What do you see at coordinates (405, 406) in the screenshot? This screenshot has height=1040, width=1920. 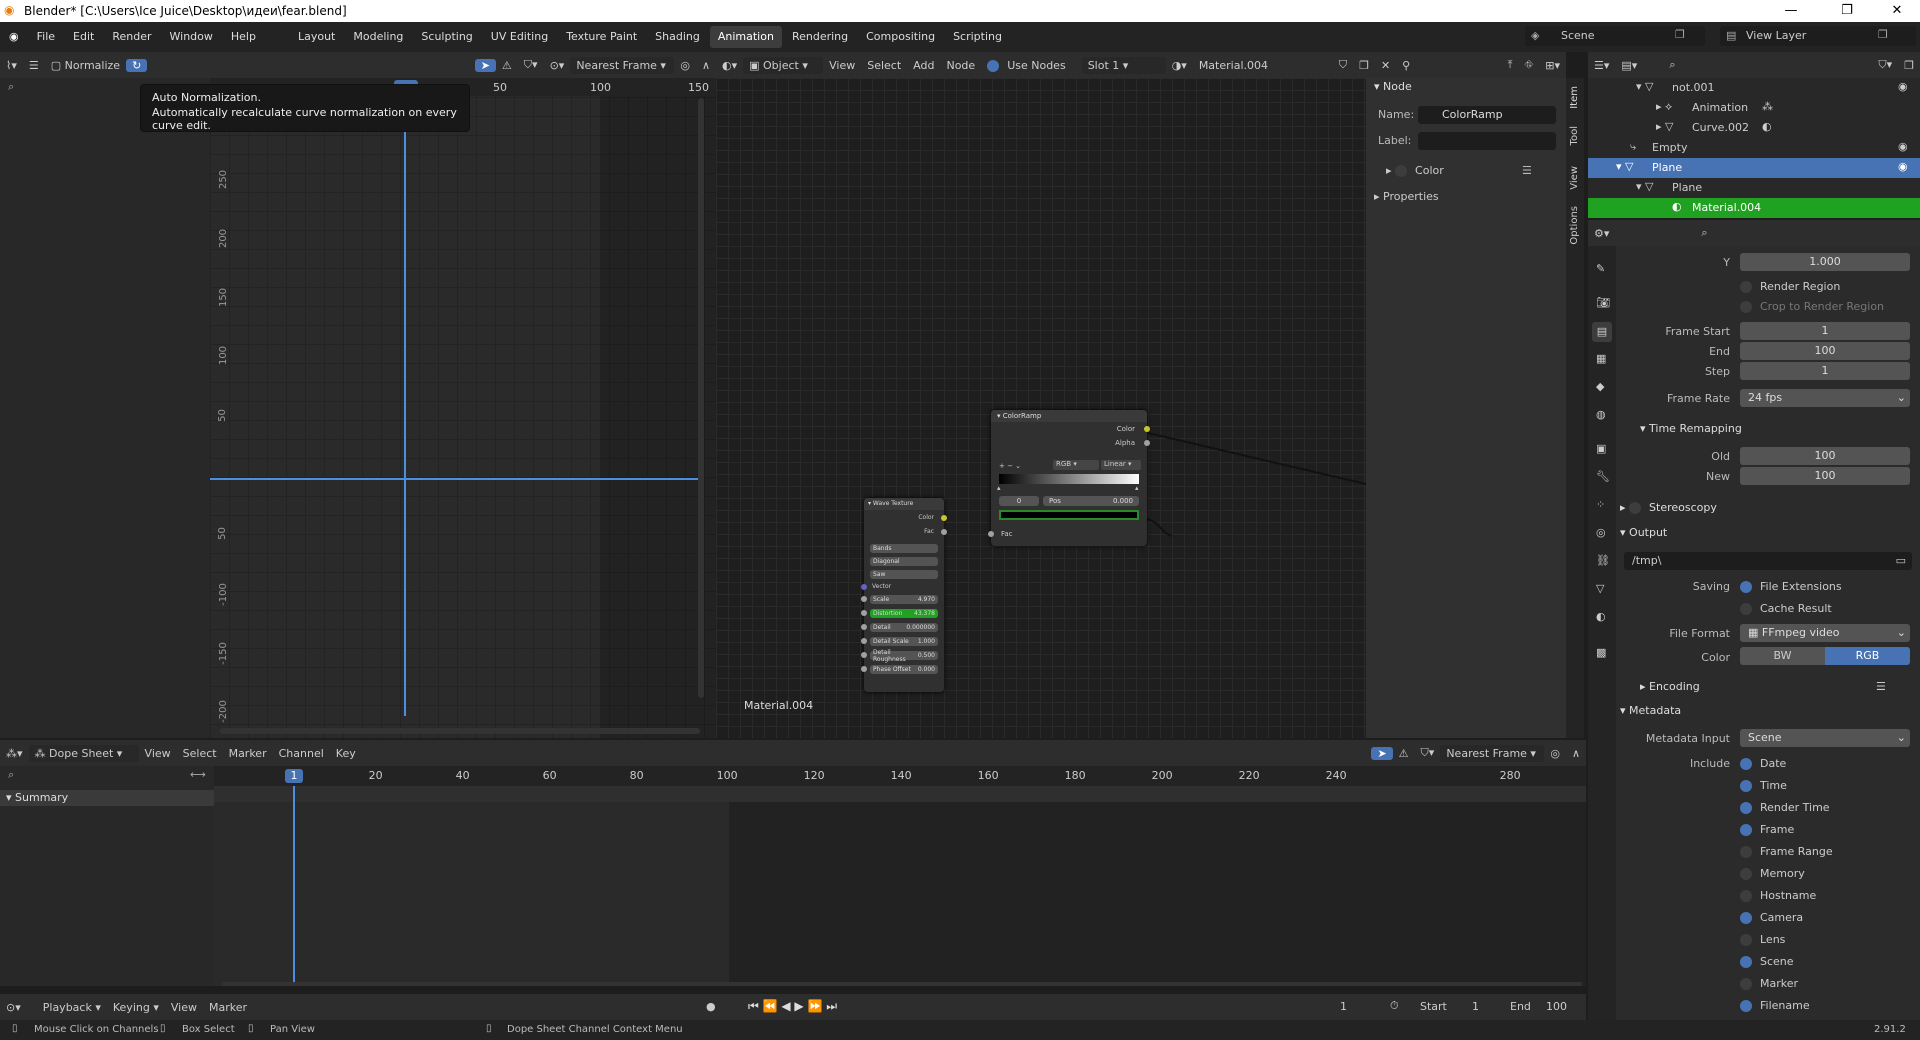 I see `playhead-line` at bounding box center [405, 406].